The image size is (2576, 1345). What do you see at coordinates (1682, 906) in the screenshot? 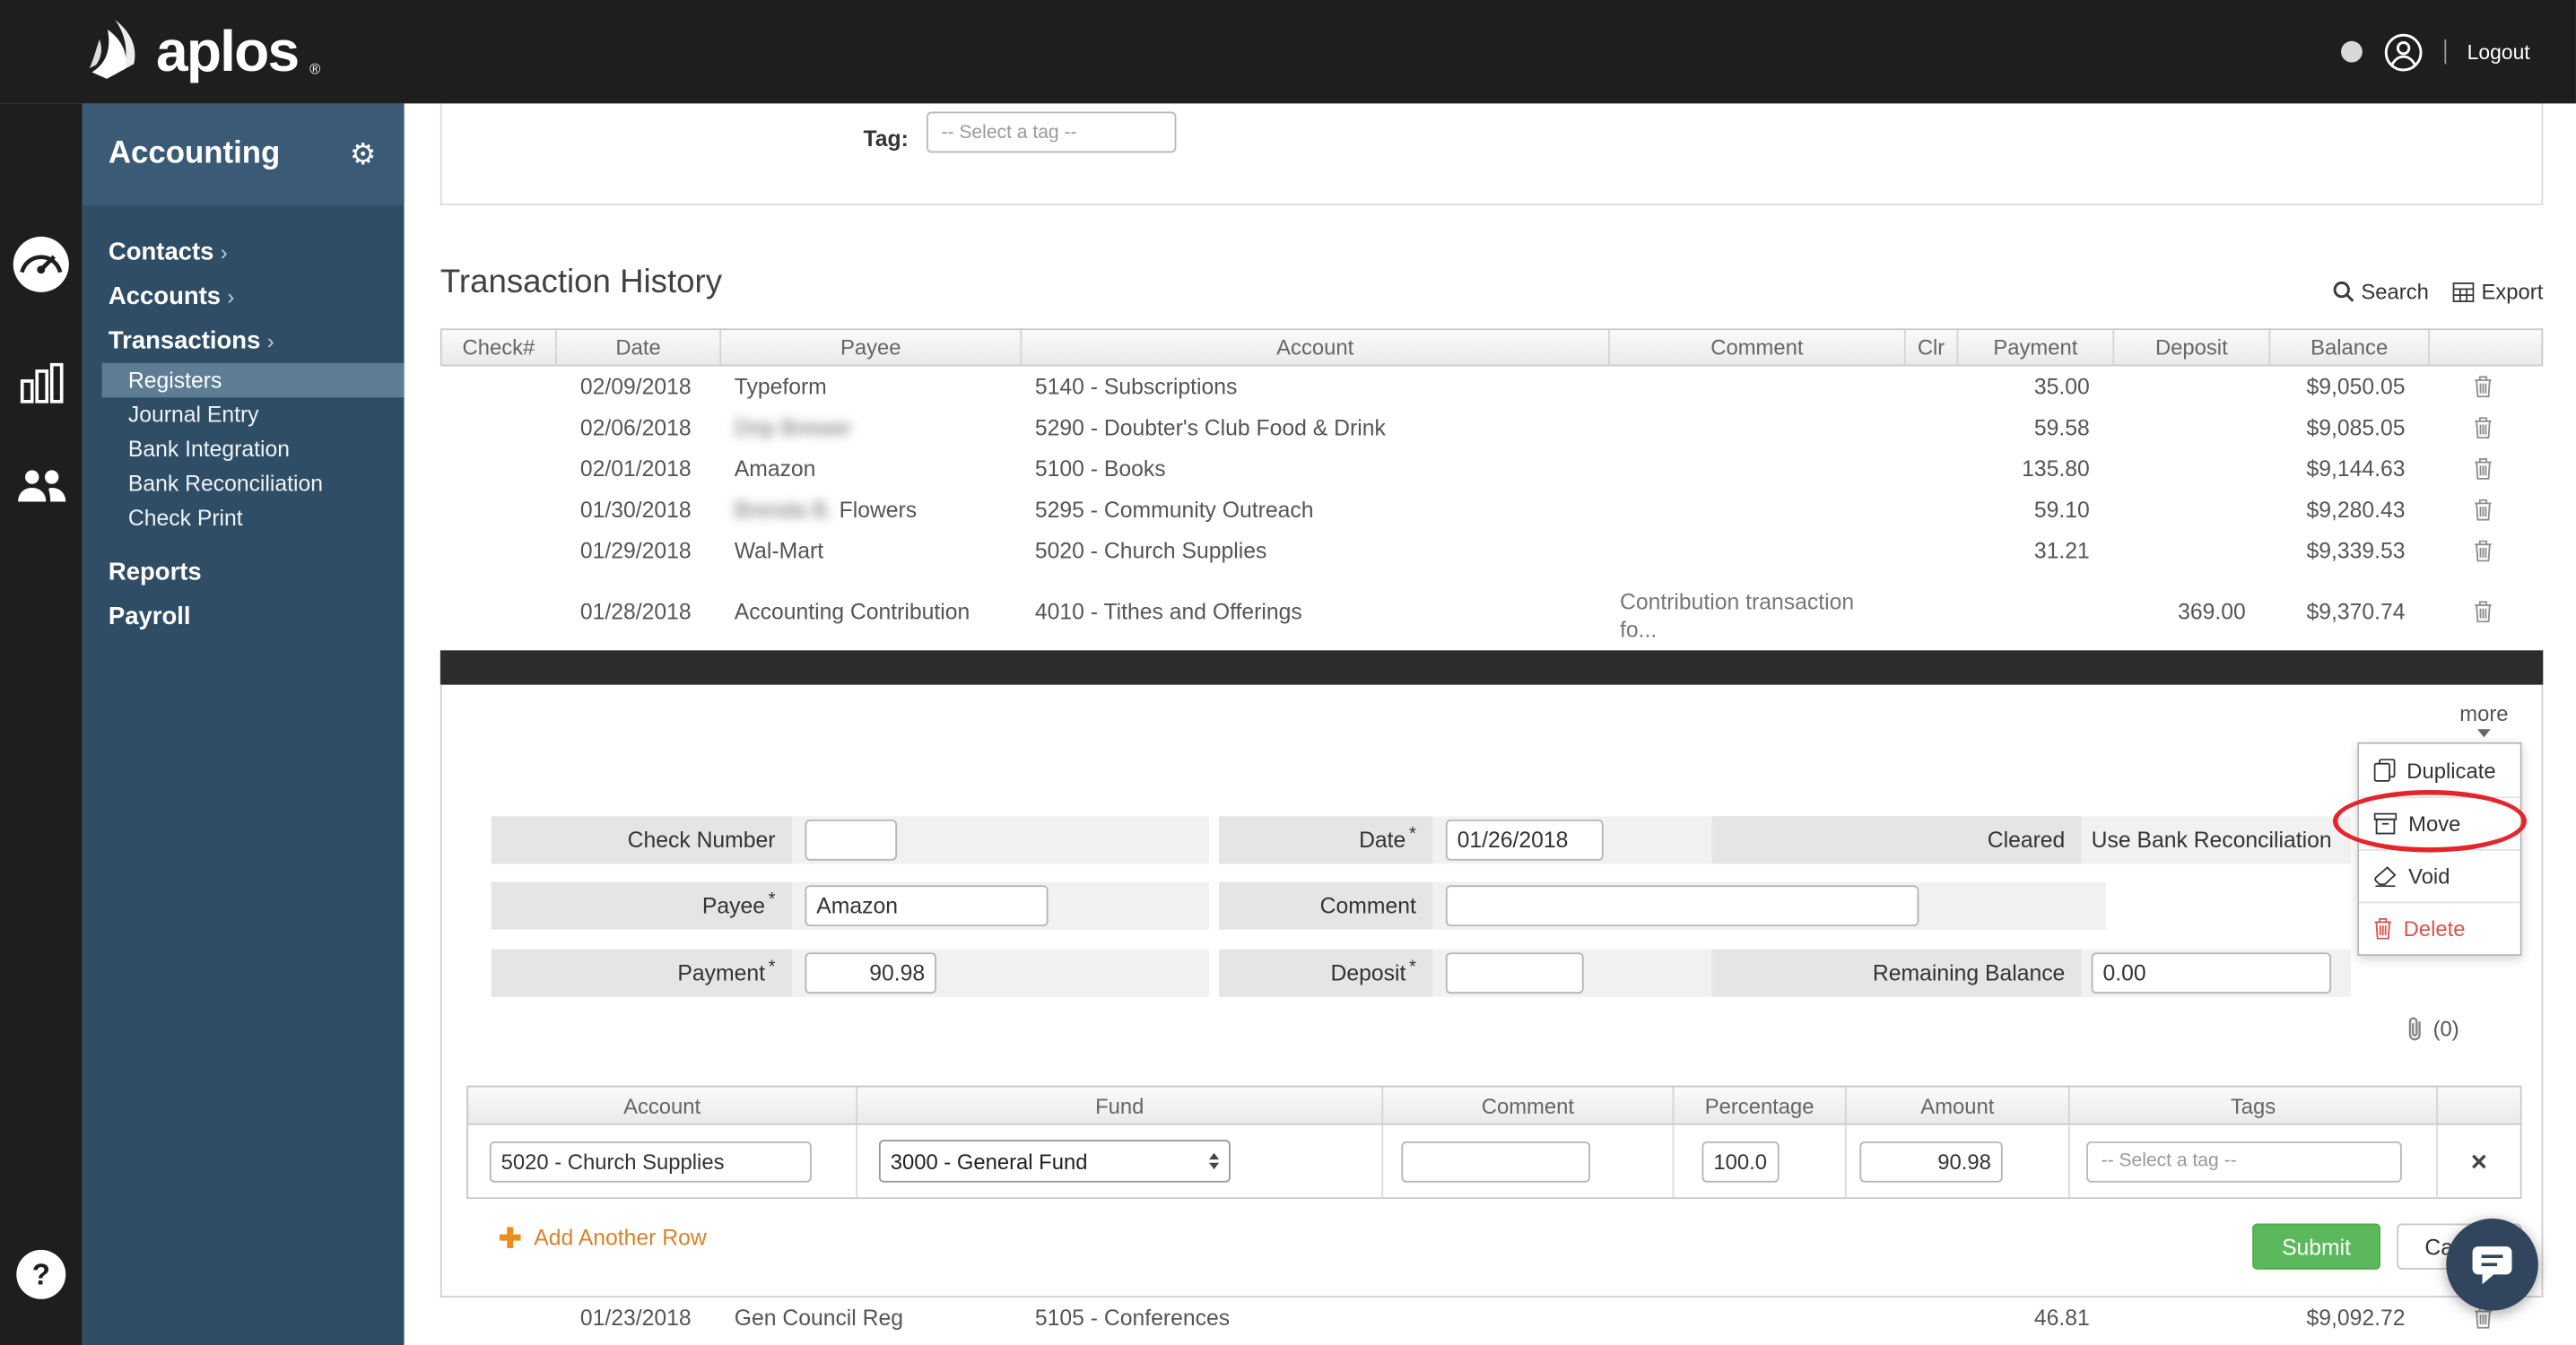
I see `comment-input` at bounding box center [1682, 906].